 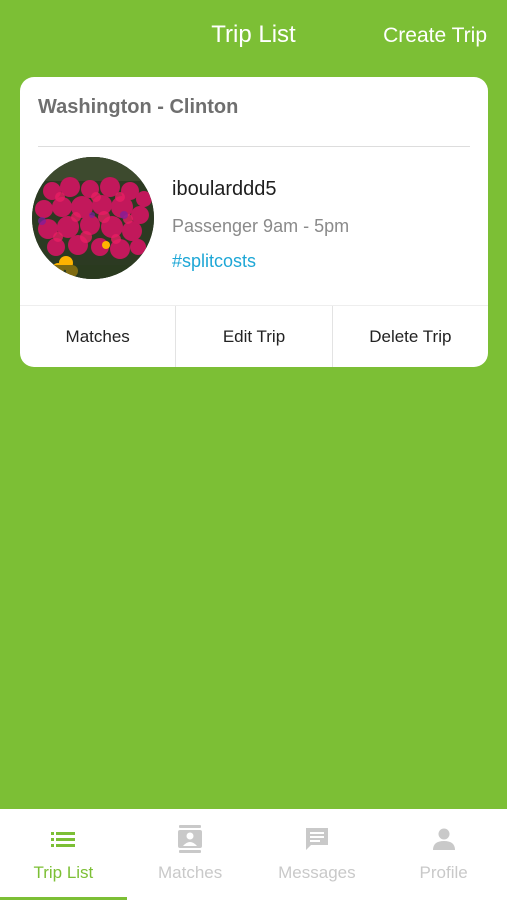 I want to click on card-divider, so click(x=254, y=146).